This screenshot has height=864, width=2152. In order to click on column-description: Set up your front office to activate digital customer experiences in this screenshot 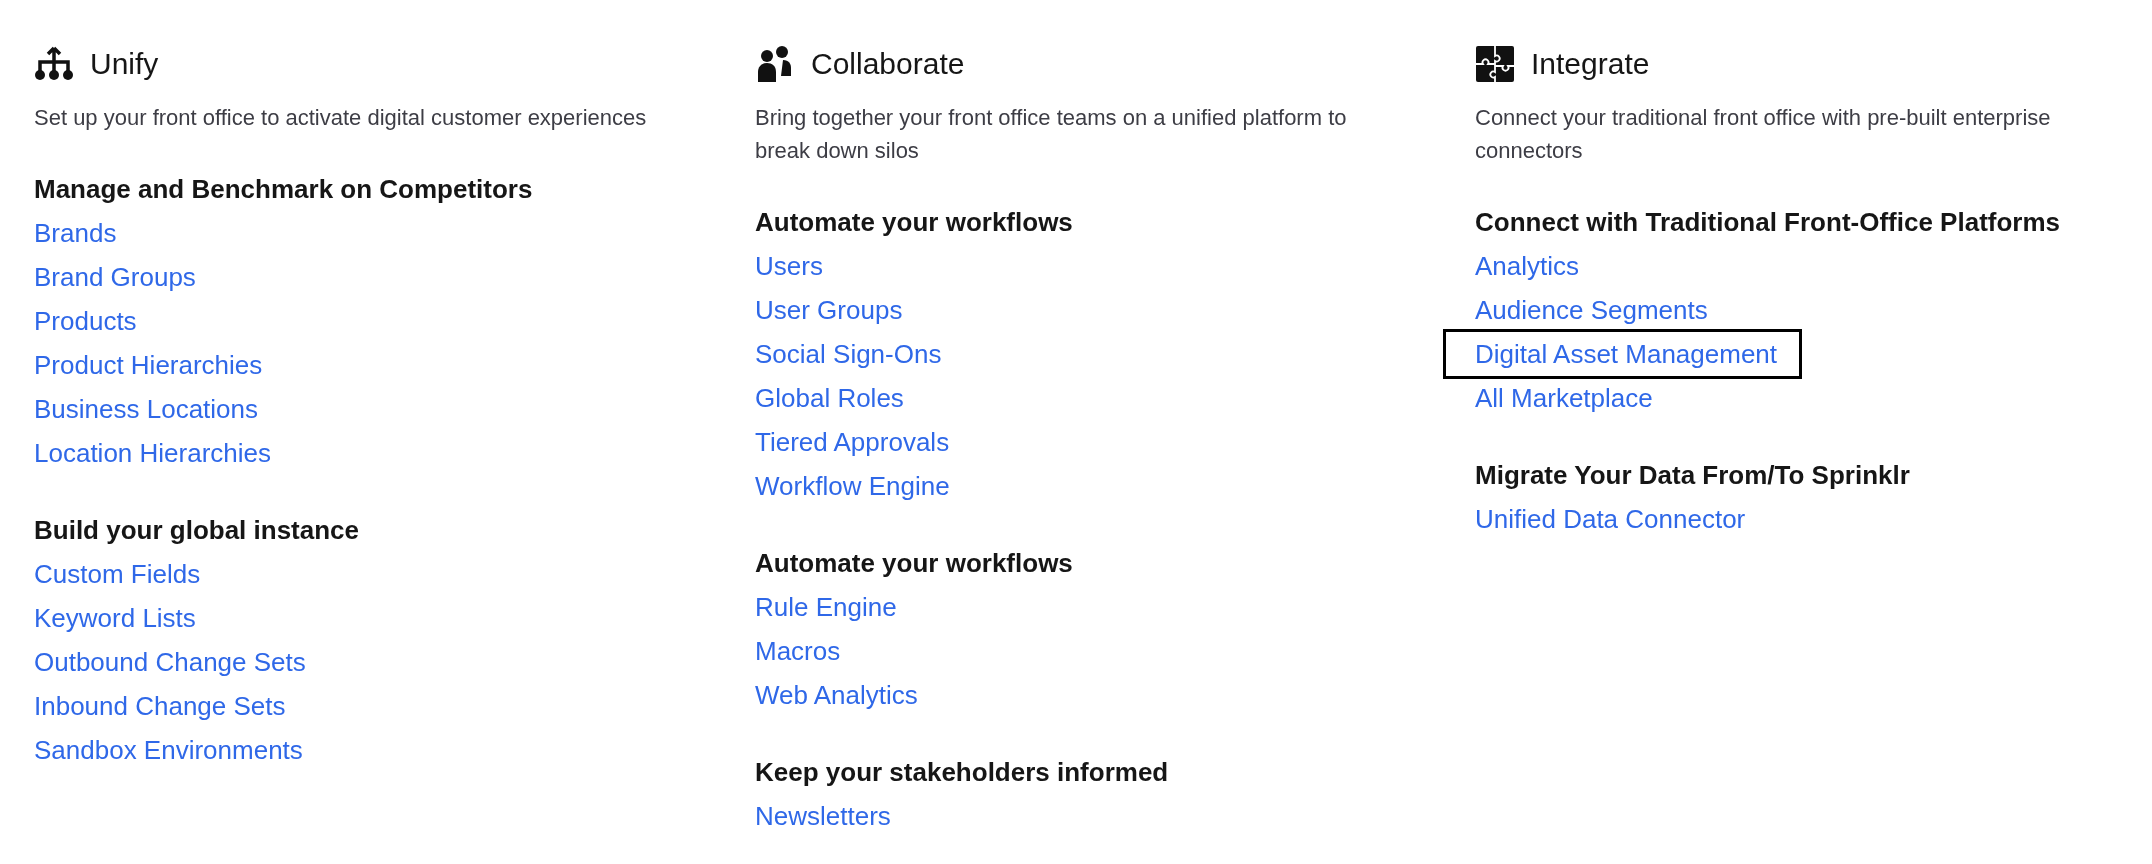, I will do `click(341, 118)`.